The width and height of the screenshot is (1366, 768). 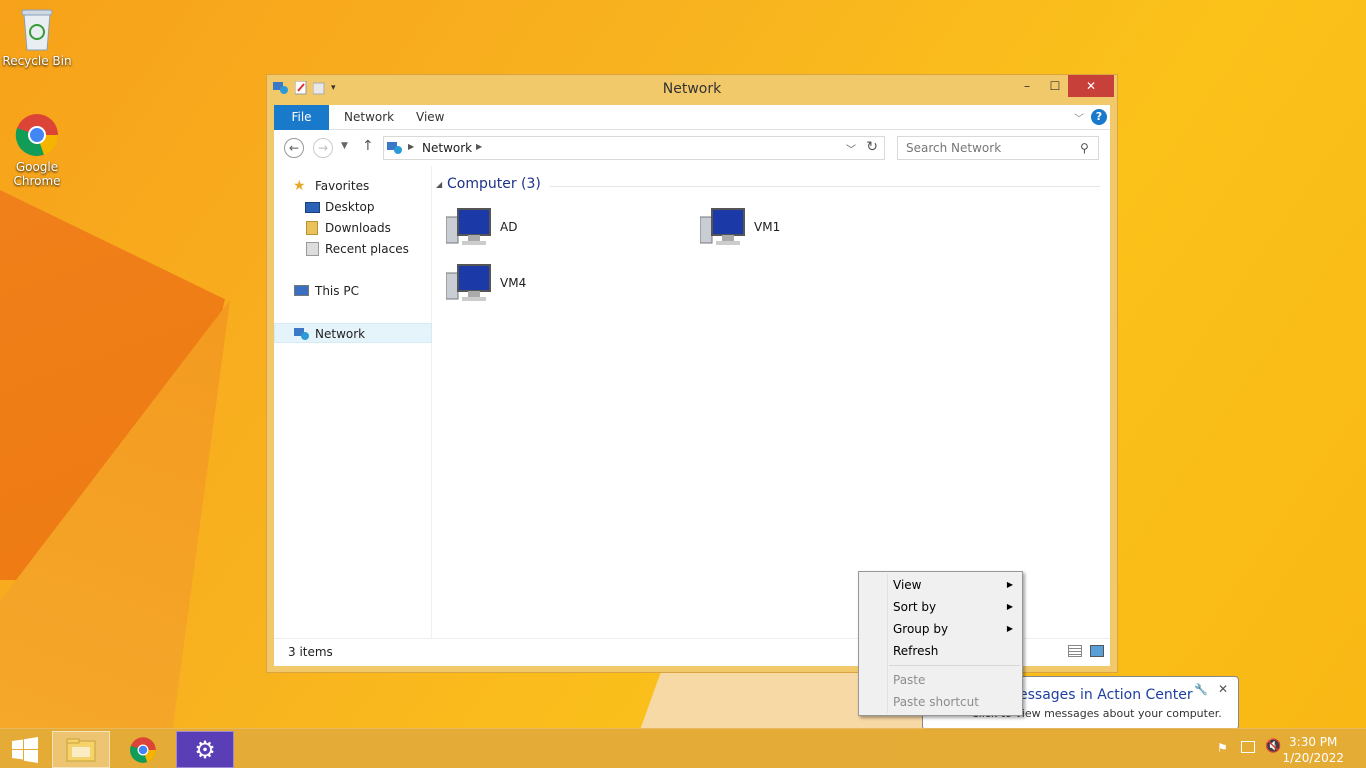 I want to click on large-icons-view-icon, so click(x=1097, y=651).